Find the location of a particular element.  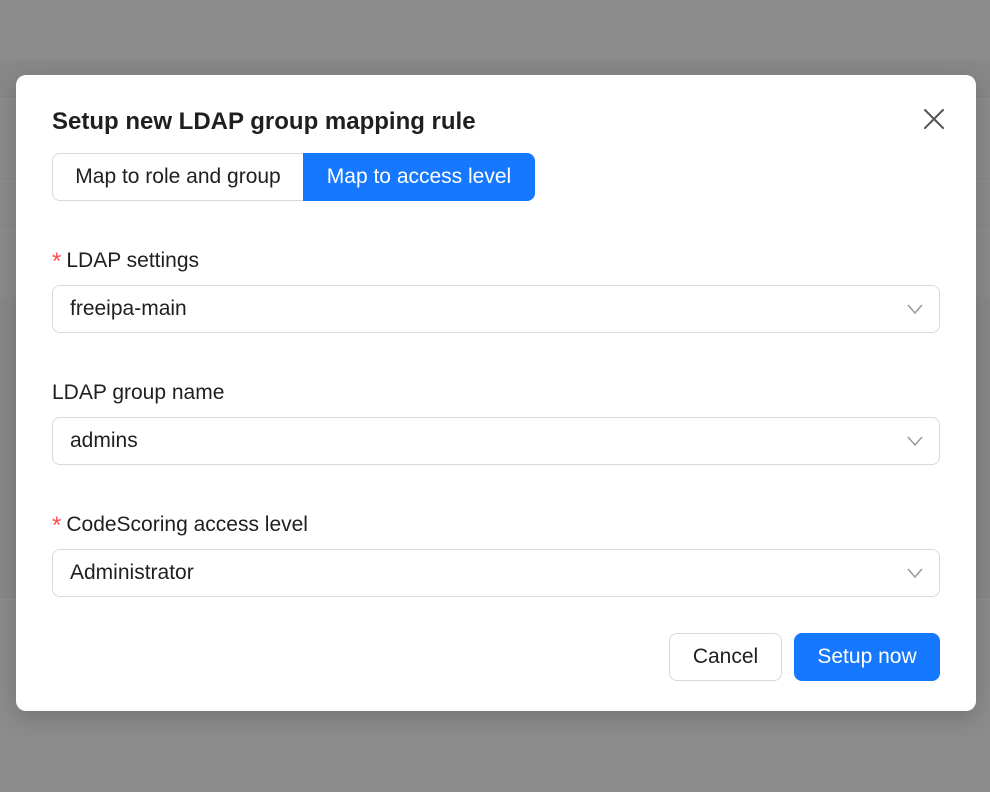

ldap-settings-label: * LDAP settings is located at coordinates (125, 261).